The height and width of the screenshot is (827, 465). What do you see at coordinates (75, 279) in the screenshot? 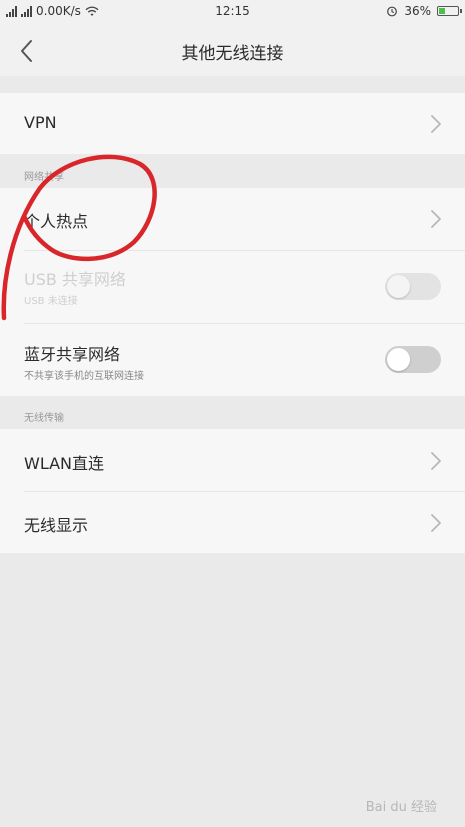
I see `usb-tethering-label: USB 共享网络` at bounding box center [75, 279].